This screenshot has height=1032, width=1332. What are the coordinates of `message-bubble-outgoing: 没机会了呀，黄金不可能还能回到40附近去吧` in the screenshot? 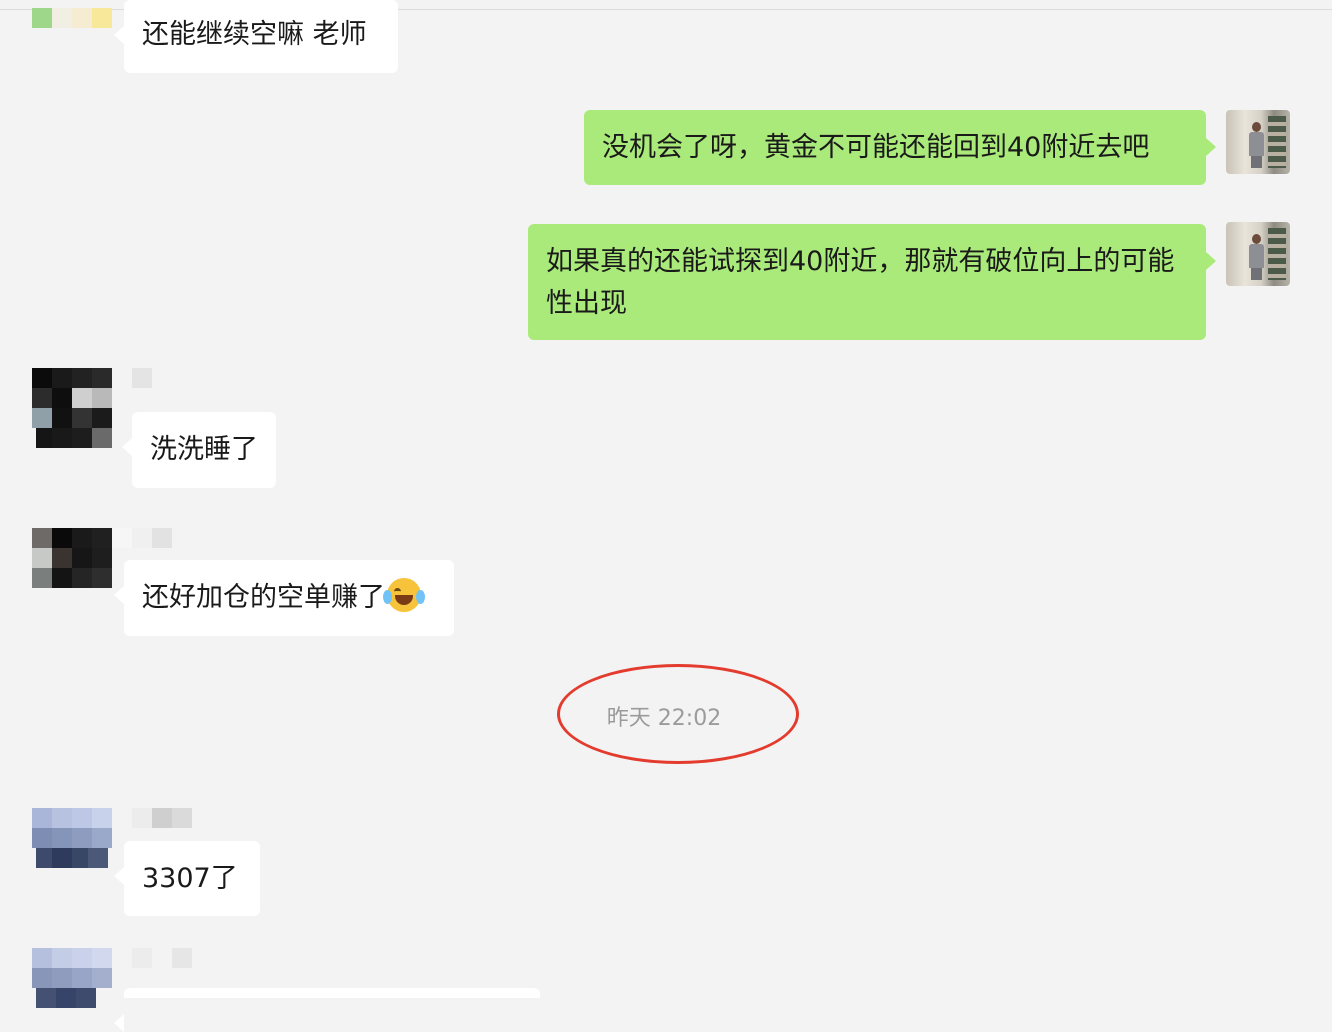 It's located at (900, 147).